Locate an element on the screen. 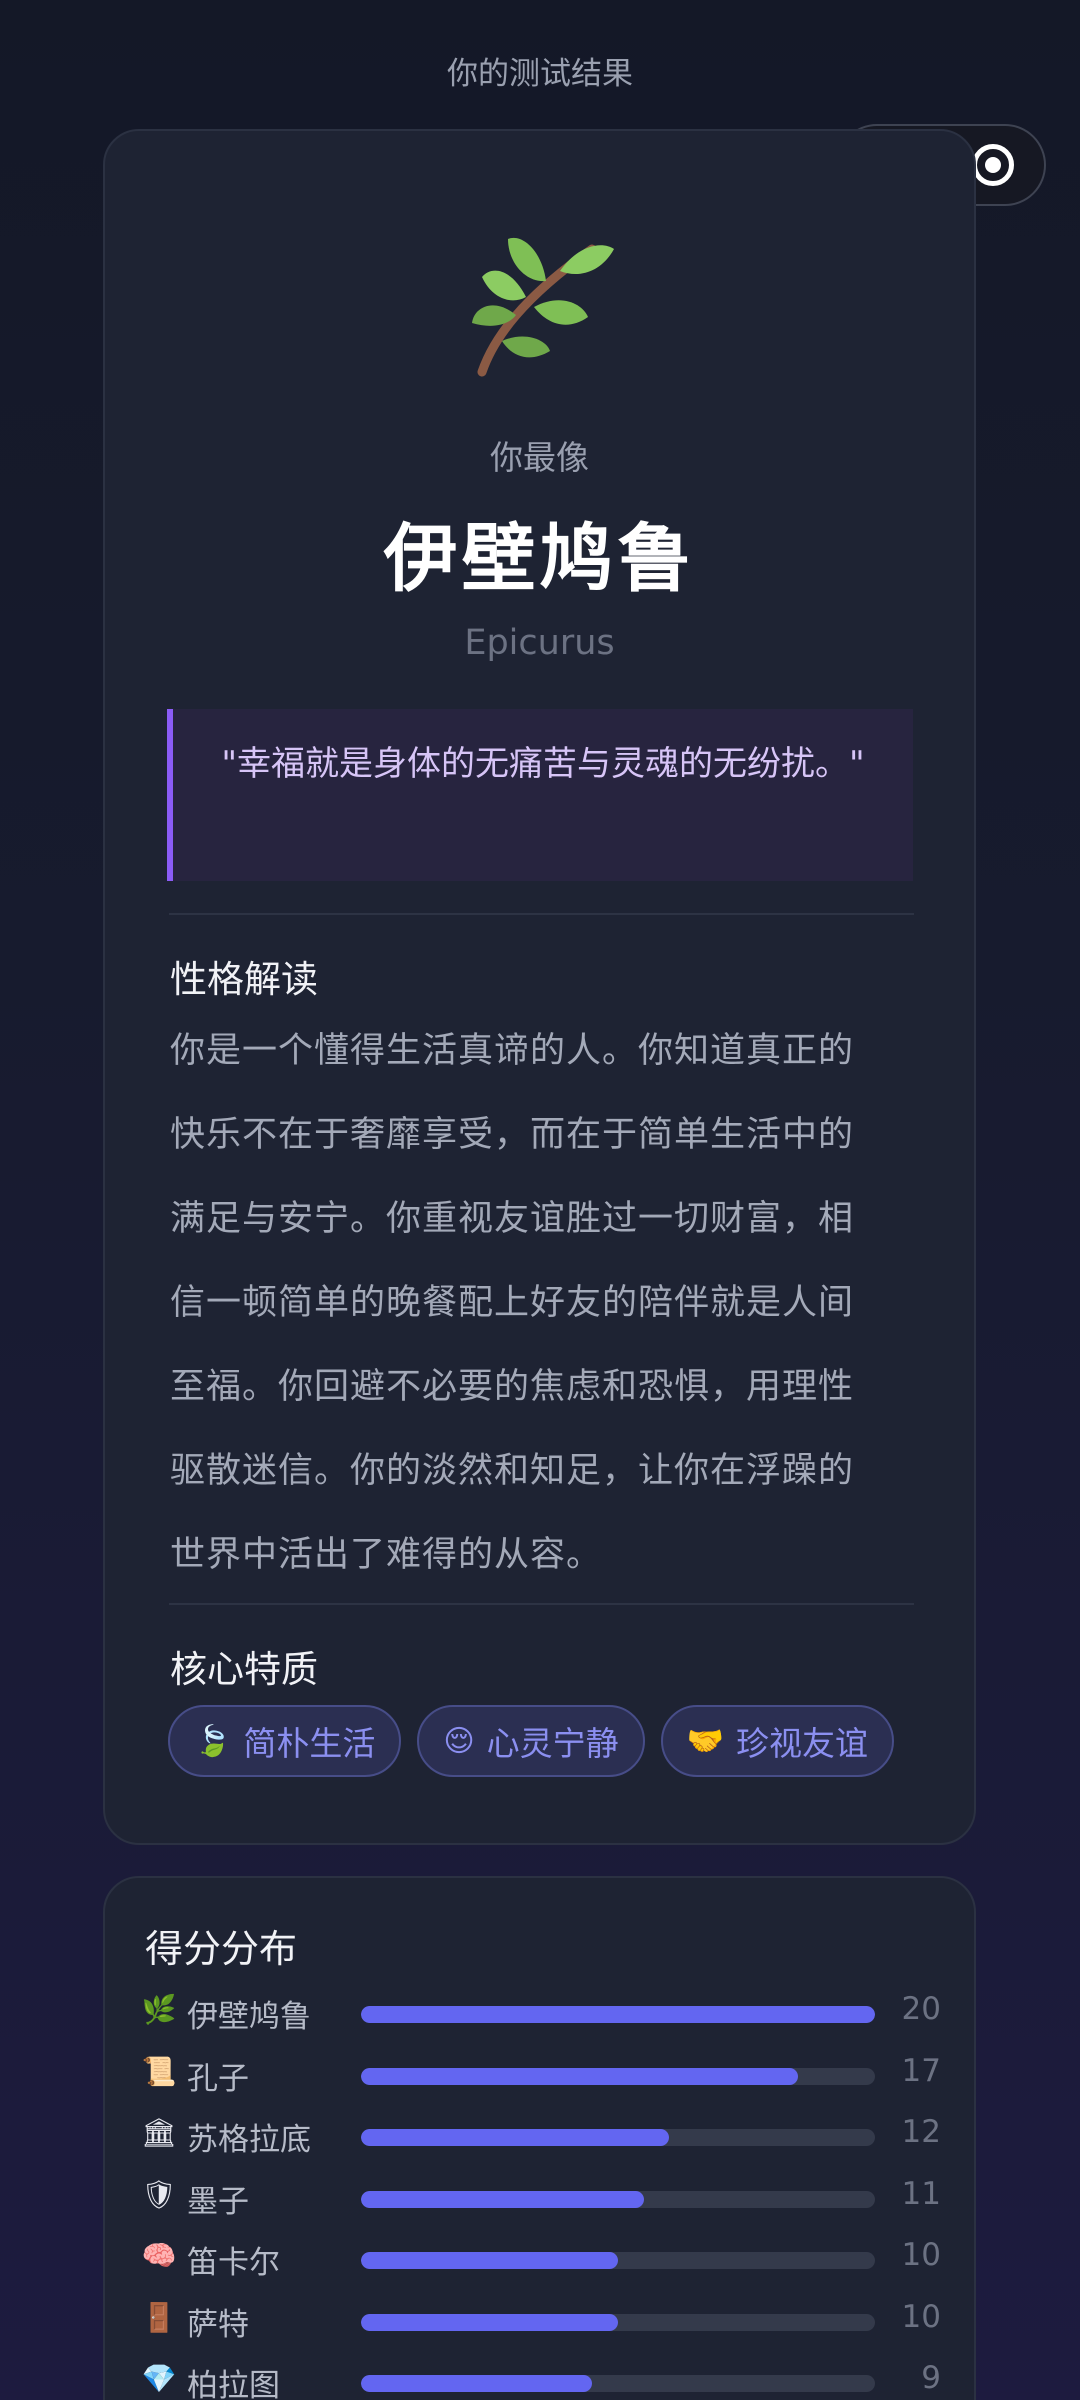 Image resolution: width=1080 pixels, height=2400 pixels. score-name: 笛卡尔 is located at coordinates (233, 2263).